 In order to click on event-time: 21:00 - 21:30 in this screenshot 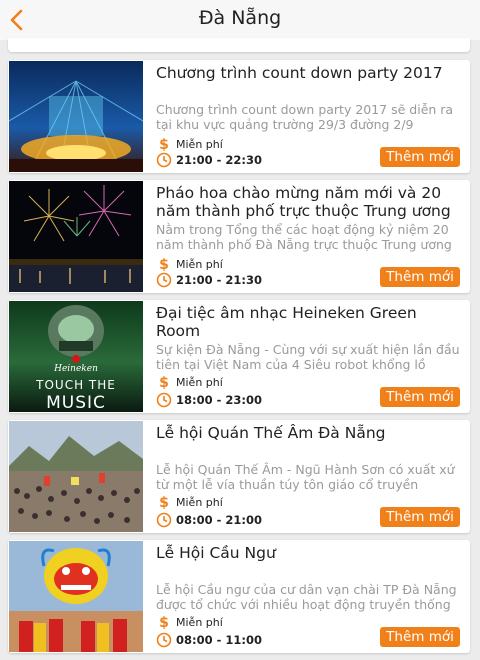, I will do `click(219, 280)`.